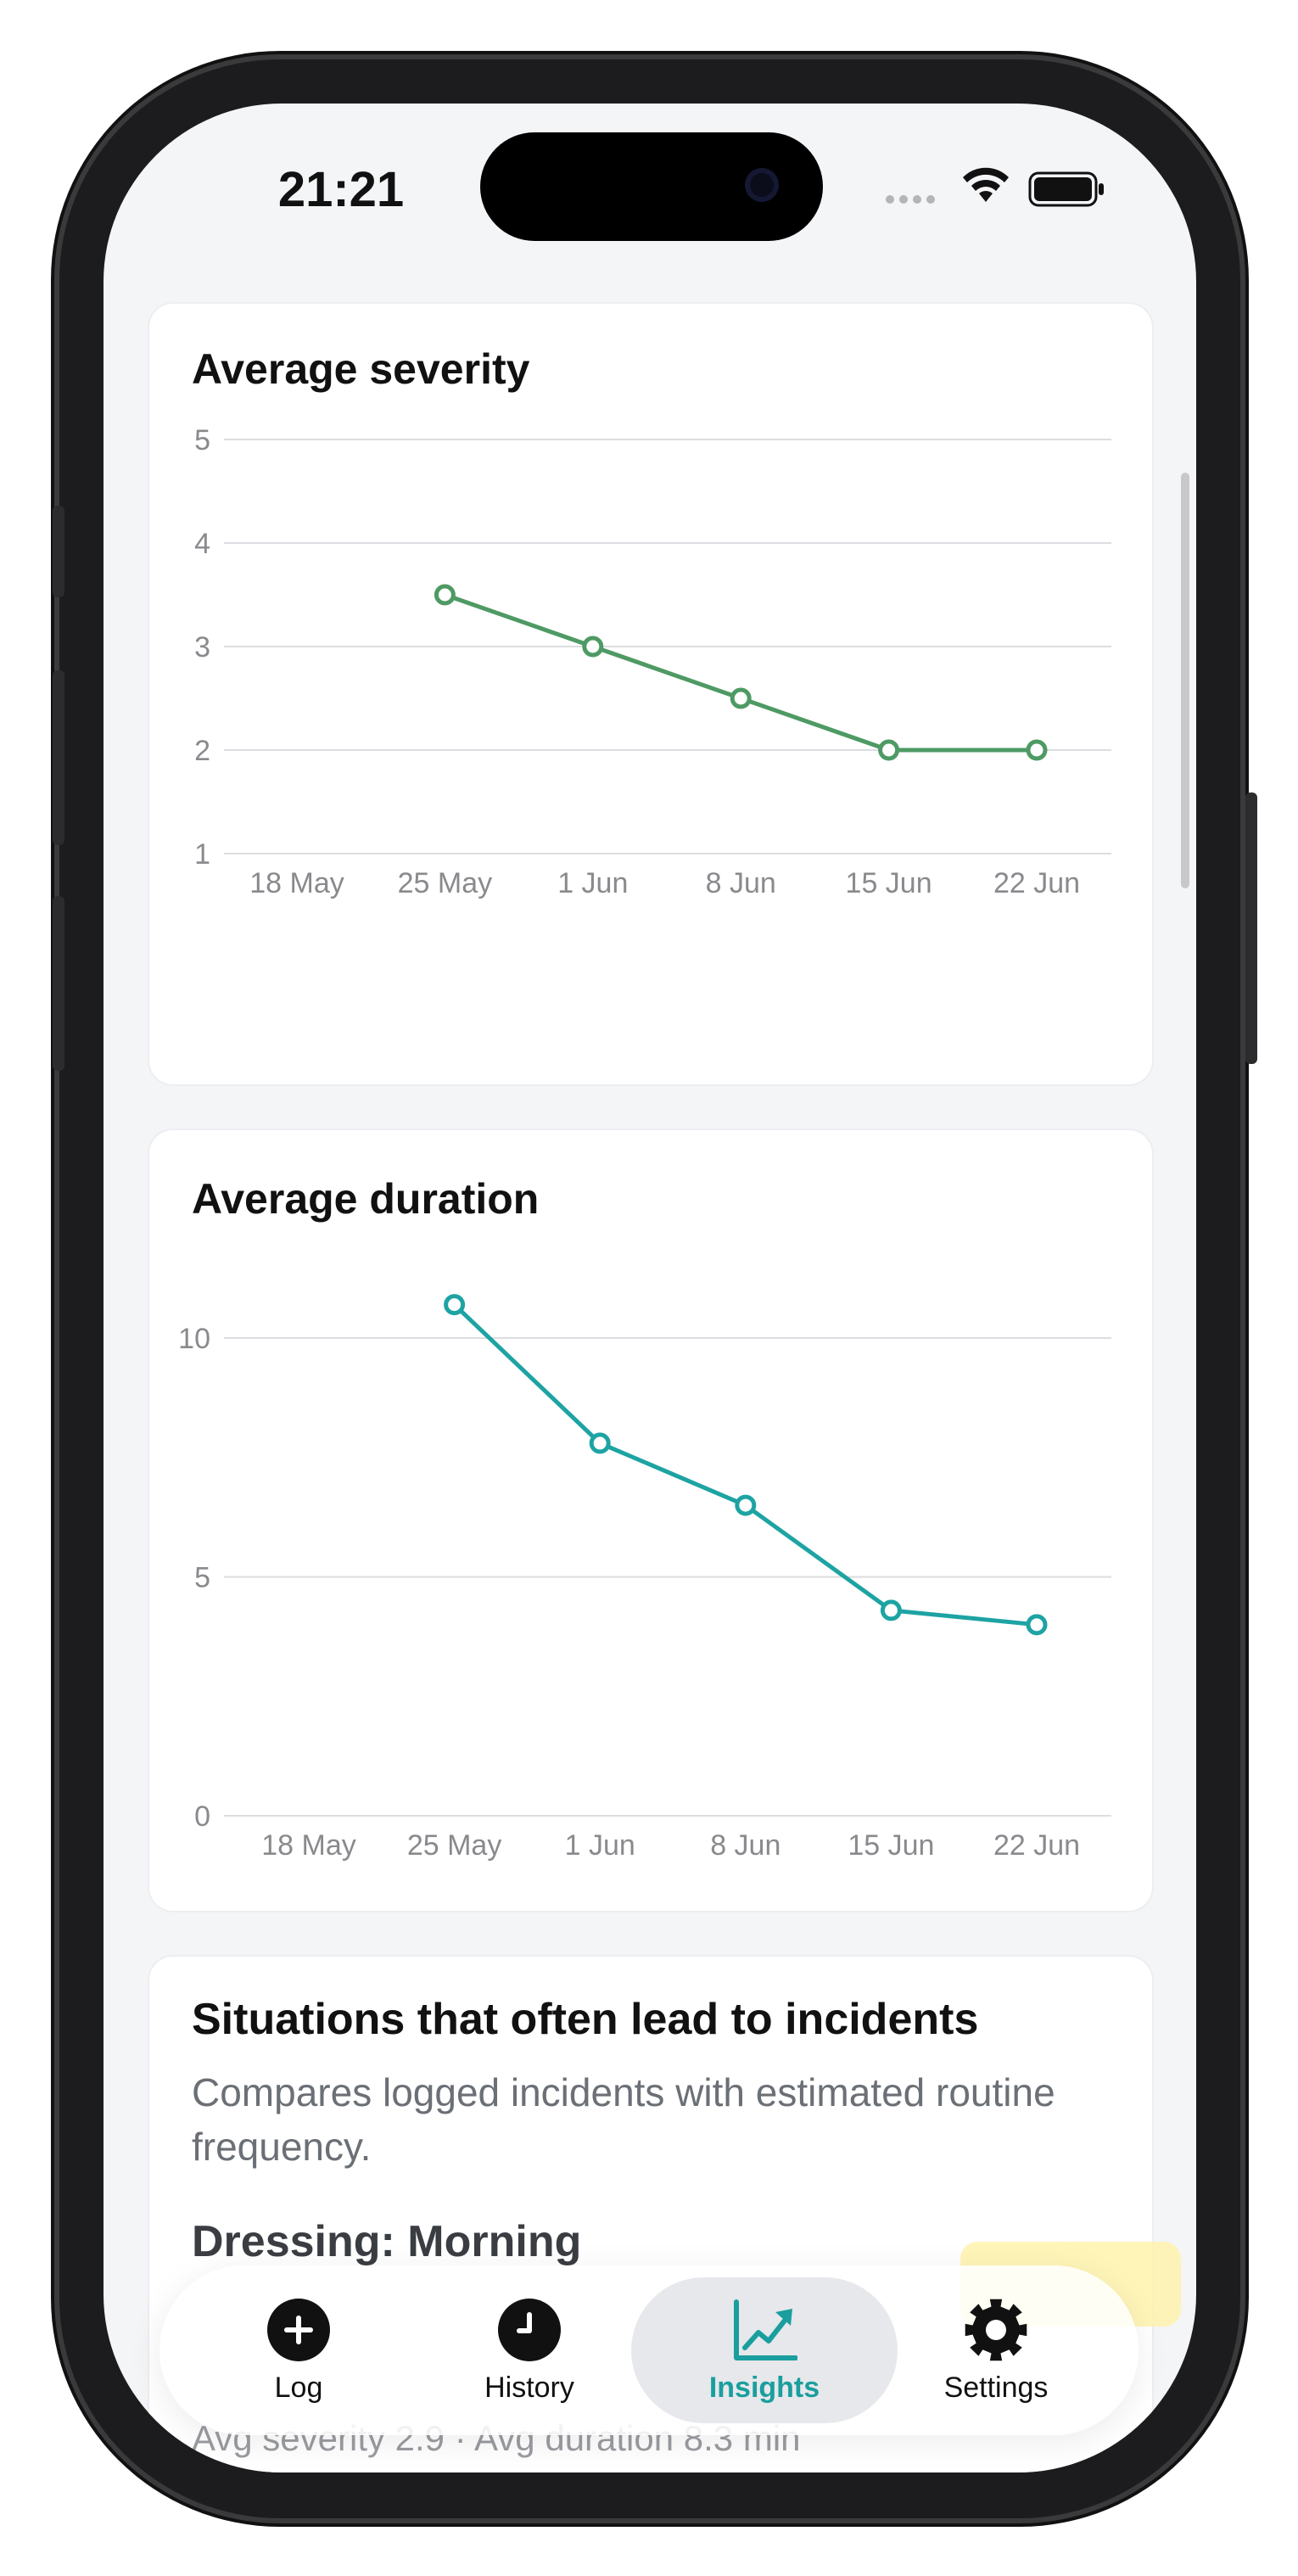 The image size is (1298, 2576). I want to click on tab-settings-label: Settings, so click(996, 2387).